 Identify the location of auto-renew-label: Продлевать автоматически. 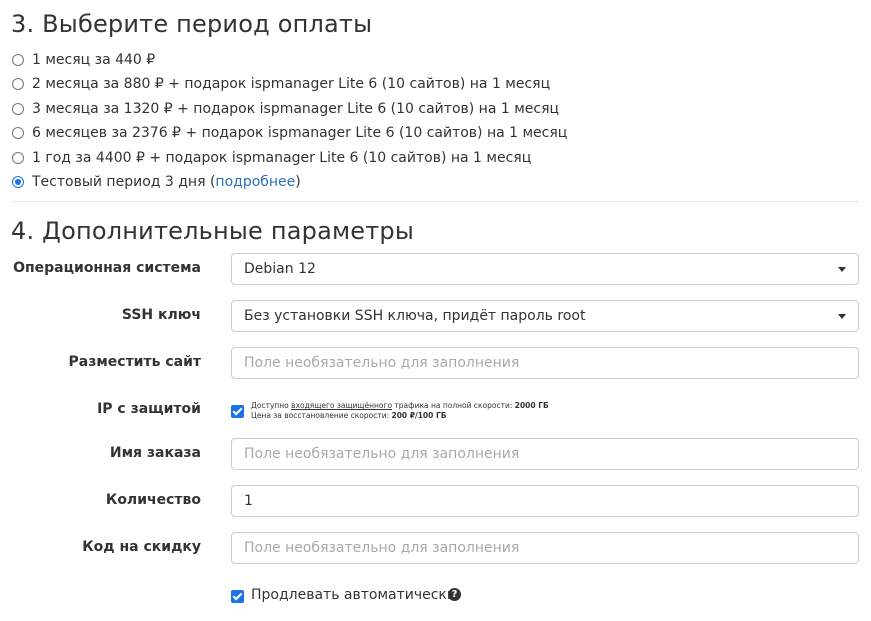
(353, 595).